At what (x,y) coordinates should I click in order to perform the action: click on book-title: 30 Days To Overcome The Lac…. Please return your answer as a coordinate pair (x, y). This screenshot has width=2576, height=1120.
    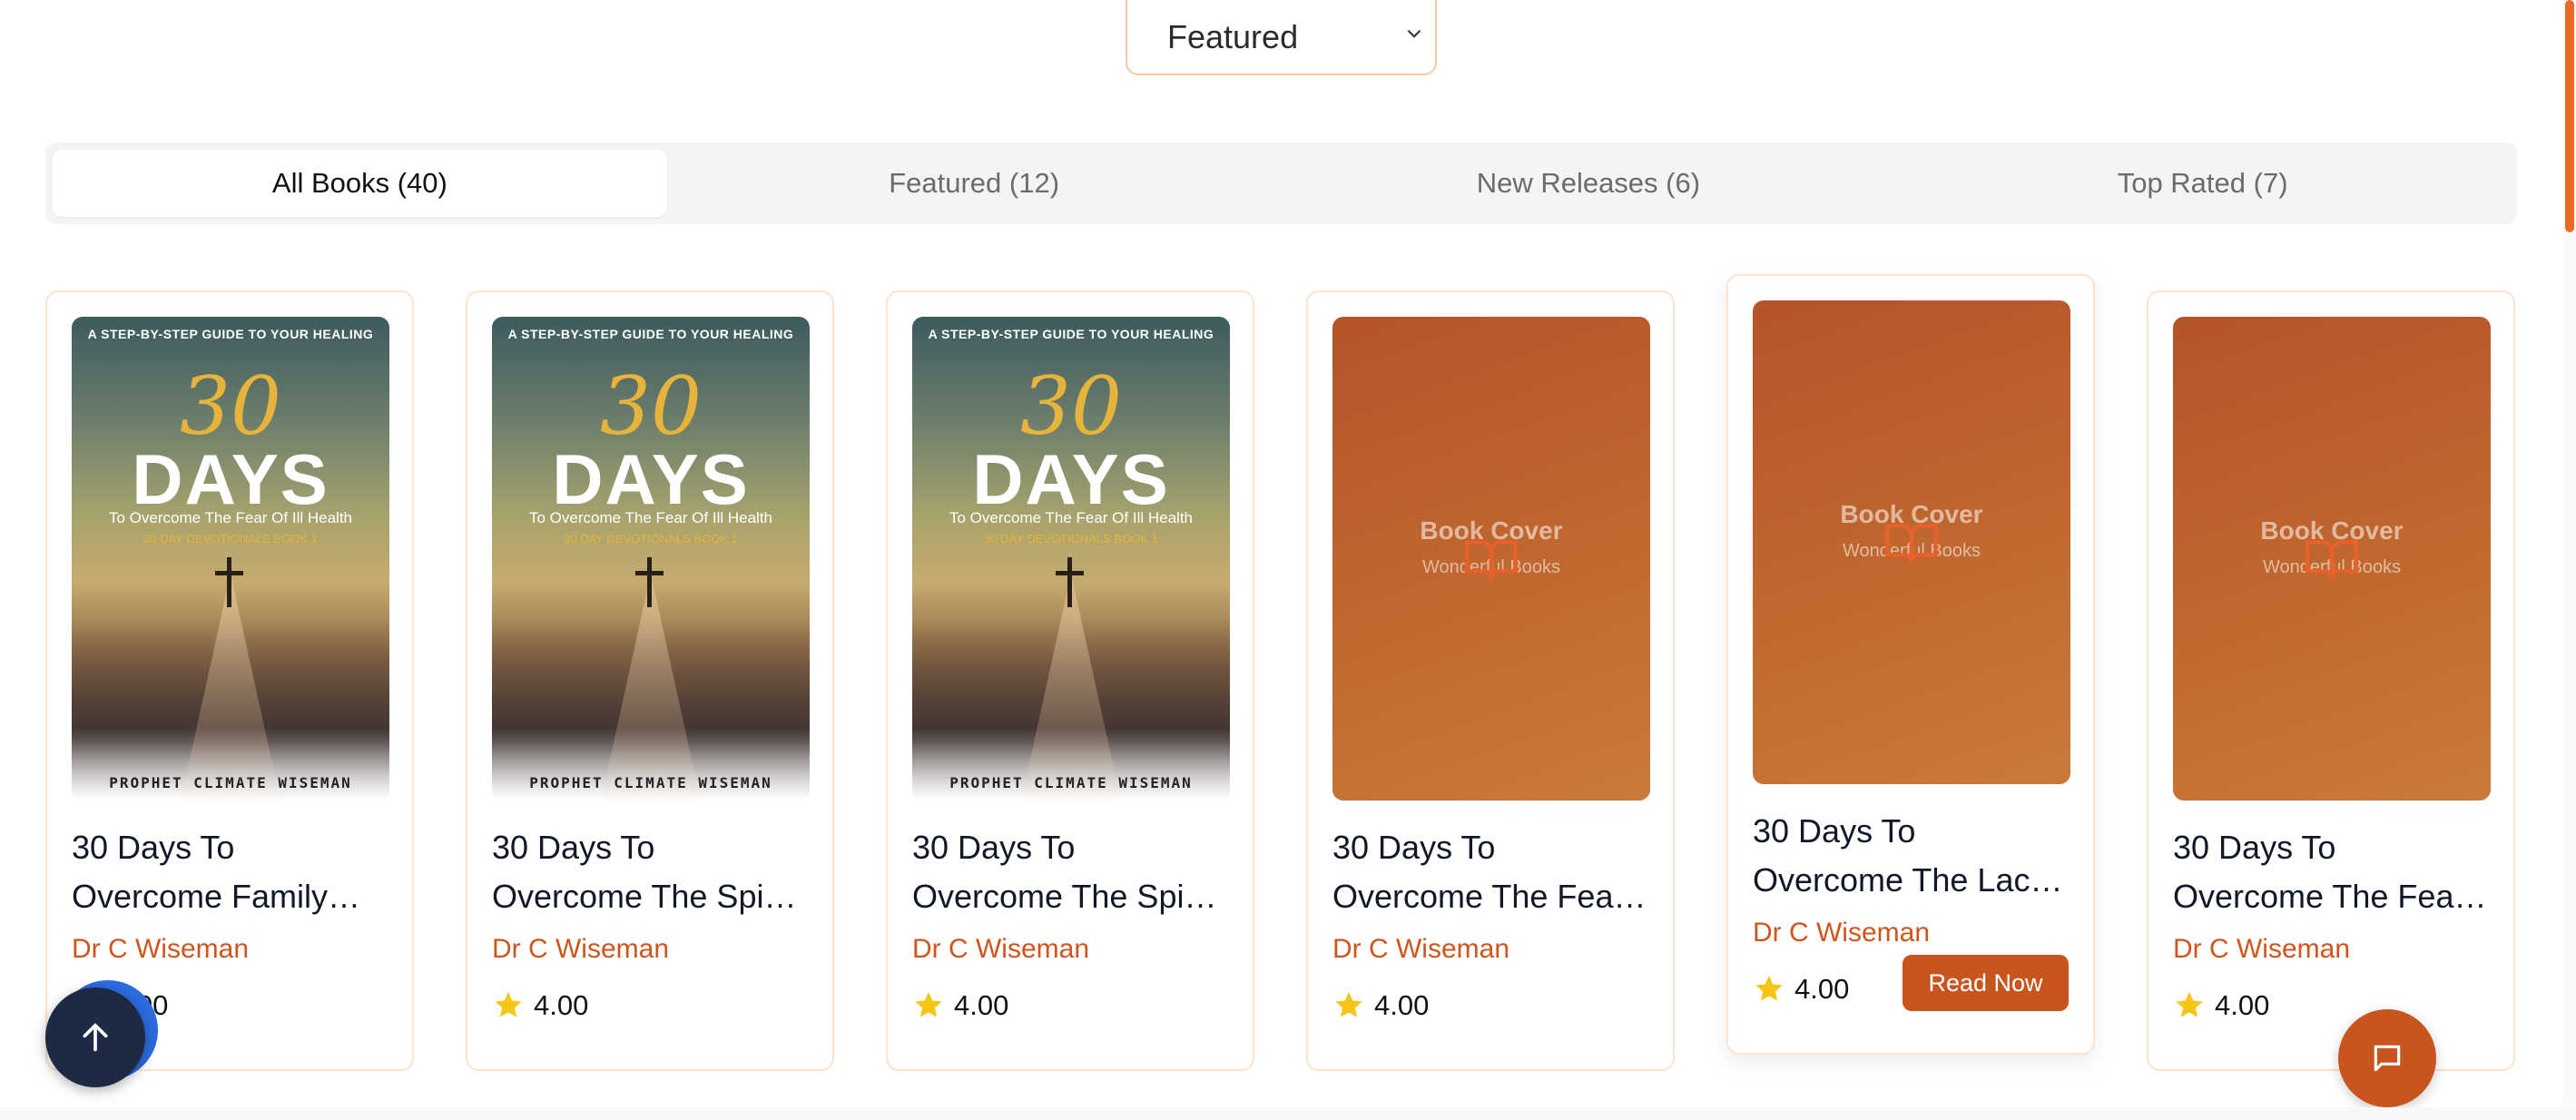
    Looking at the image, I should click on (1914, 856).